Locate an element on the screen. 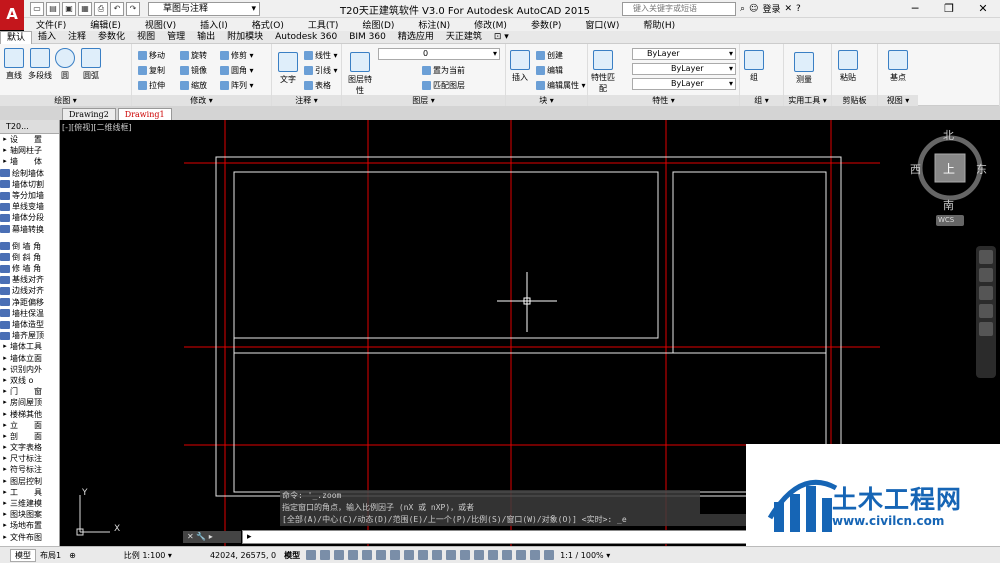 The height and width of the screenshot is (563, 1000). palette-item: ▸ 剖 面 is located at coordinates (29, 436).